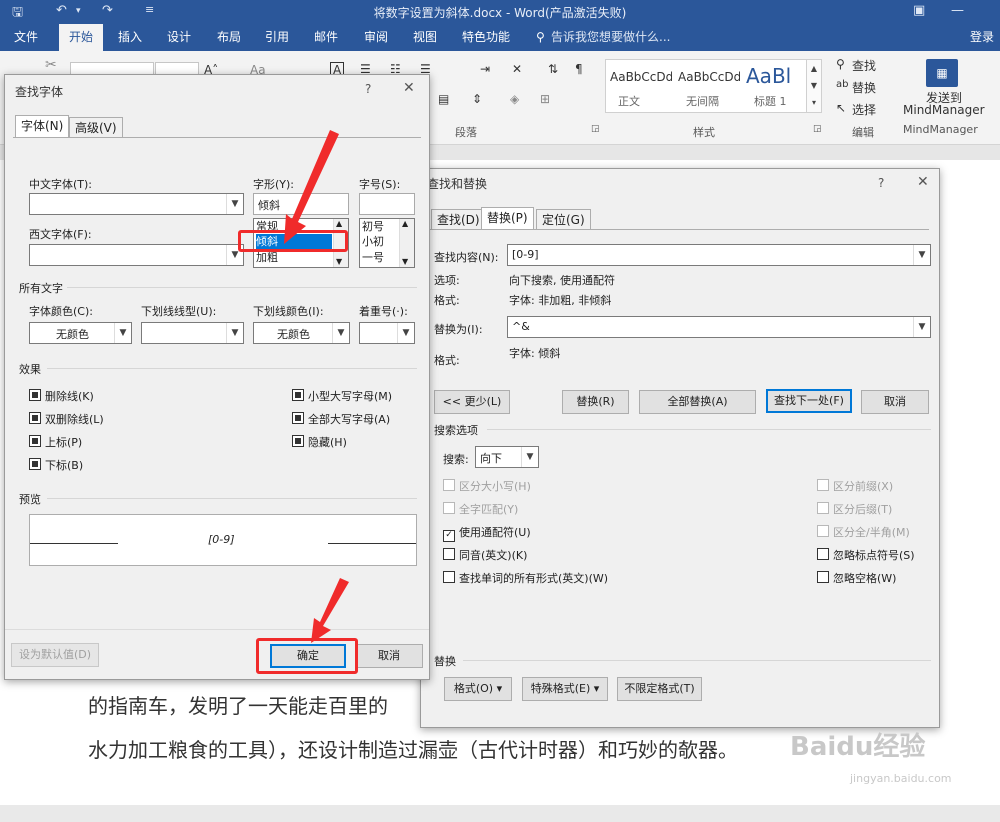  Describe the element at coordinates (858, 747) in the screenshot. I see `watermark-brand: Baidu经验` at that location.